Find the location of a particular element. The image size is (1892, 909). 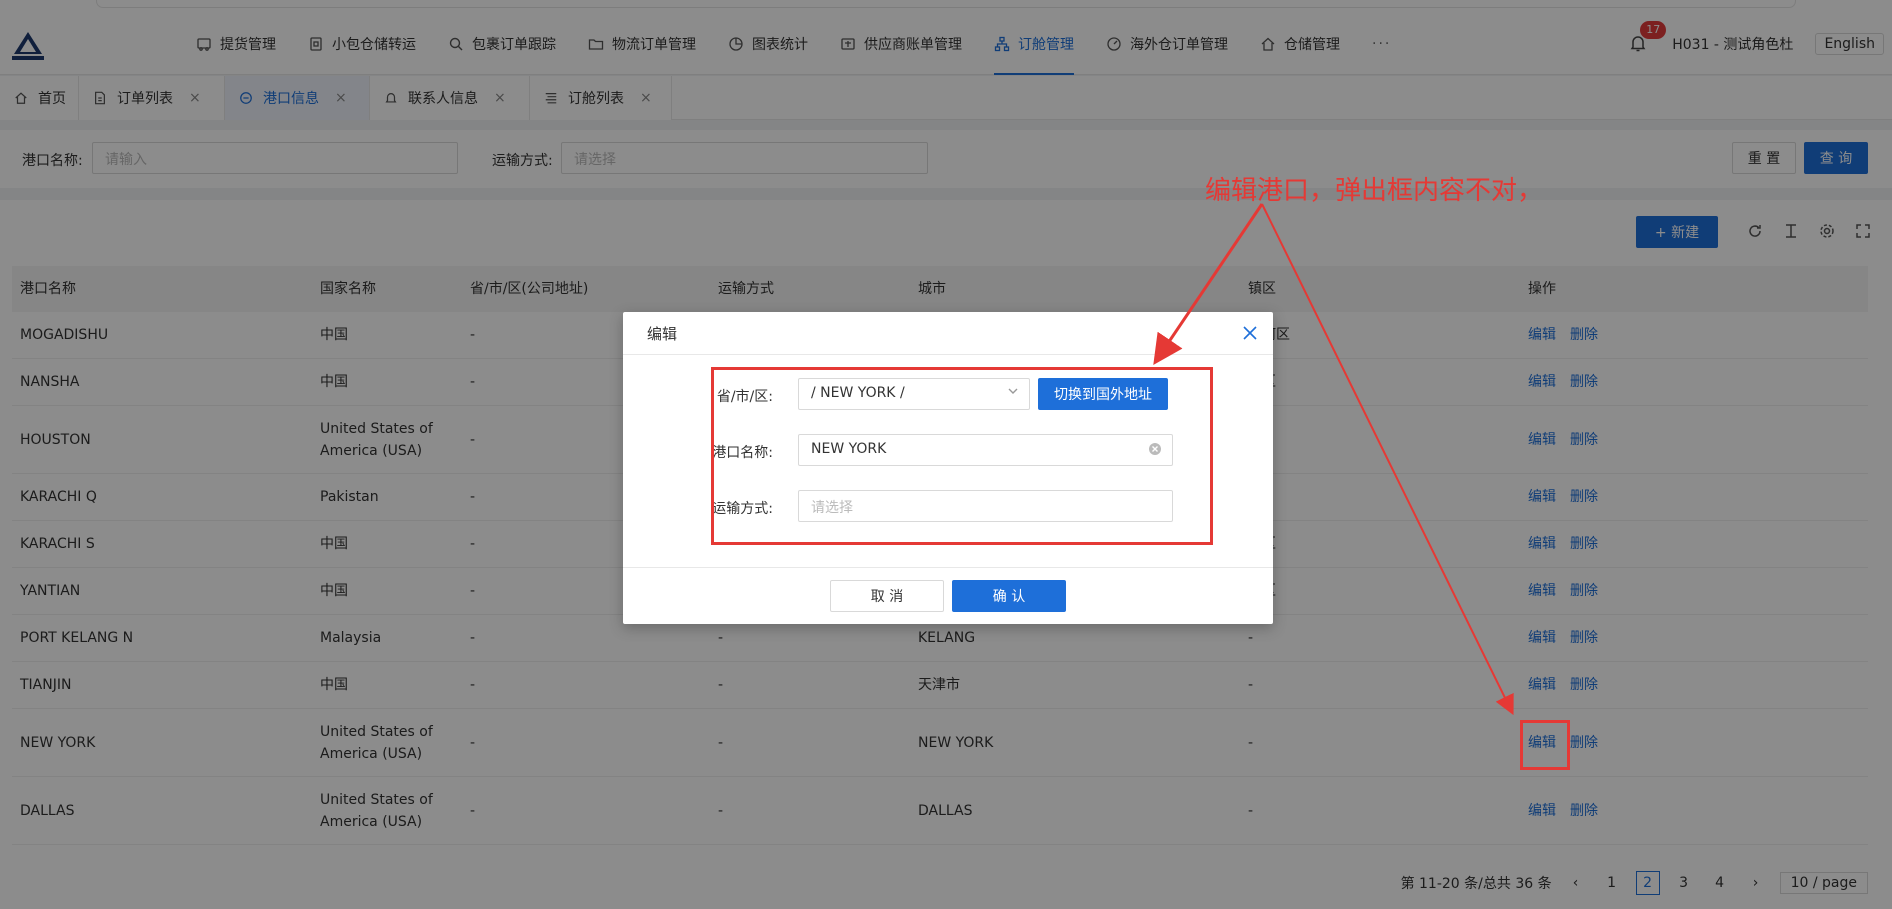

annotation-arrows is located at coordinates (1333, 459).